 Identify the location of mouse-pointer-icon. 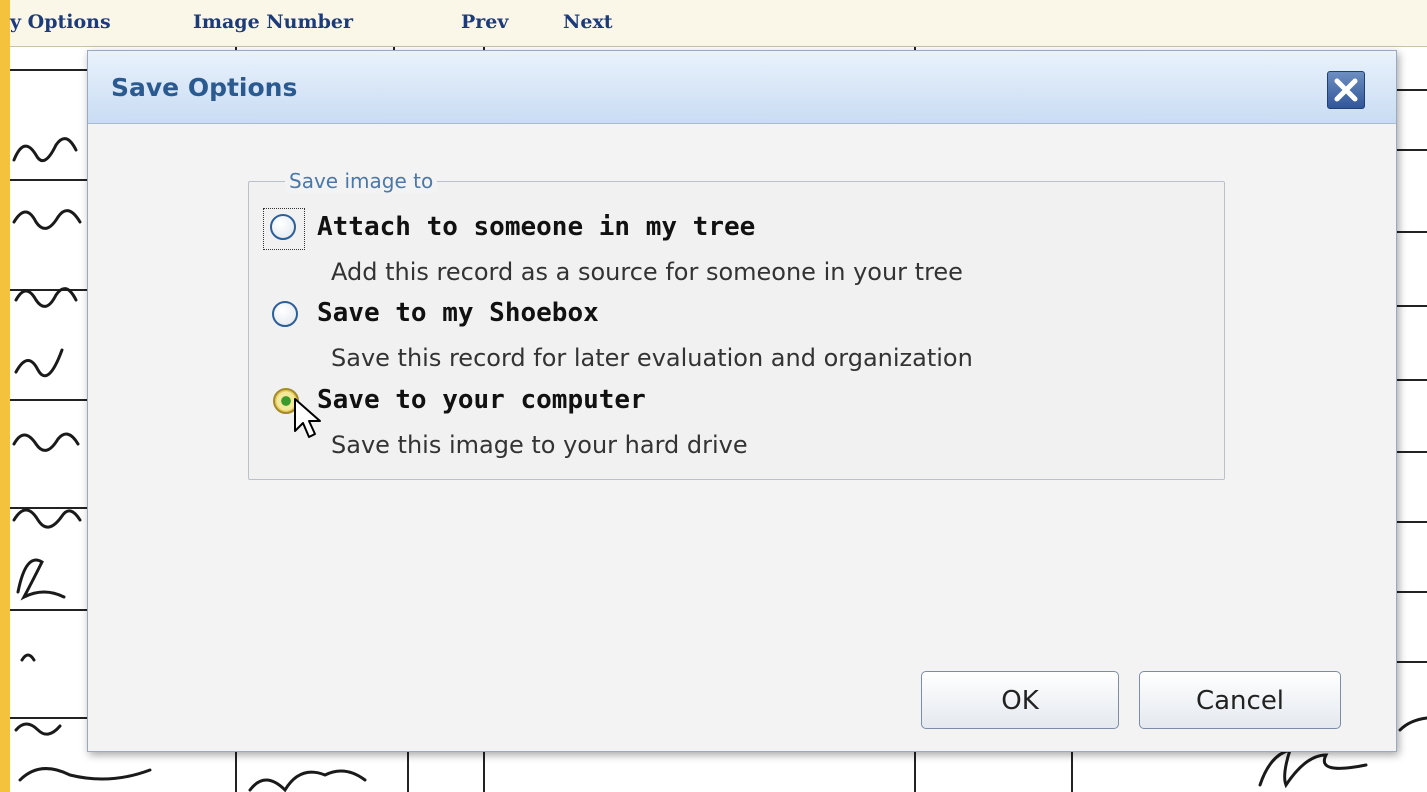
(307, 418).